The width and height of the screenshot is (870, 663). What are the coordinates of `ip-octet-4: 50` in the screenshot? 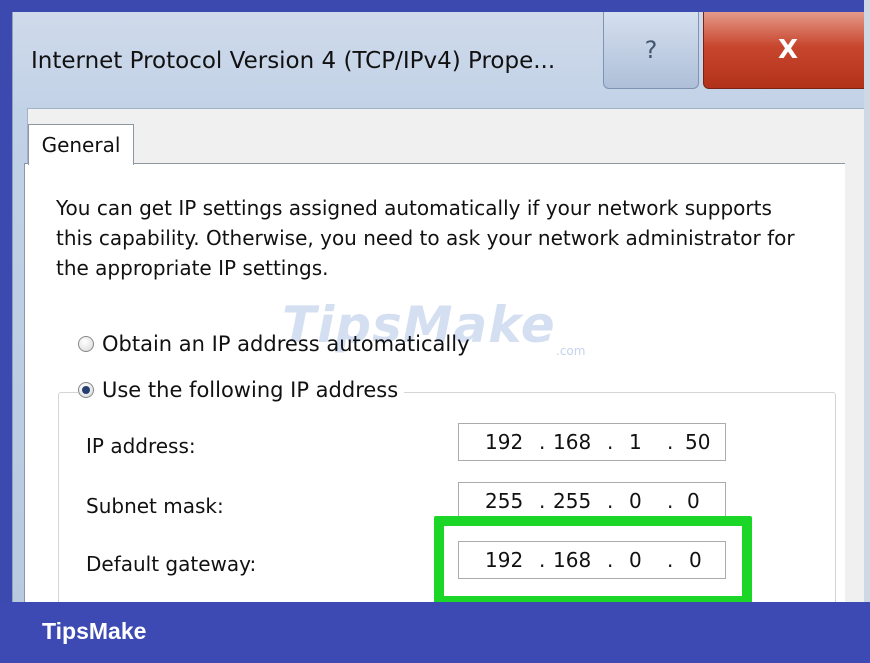 It's located at (697, 442).